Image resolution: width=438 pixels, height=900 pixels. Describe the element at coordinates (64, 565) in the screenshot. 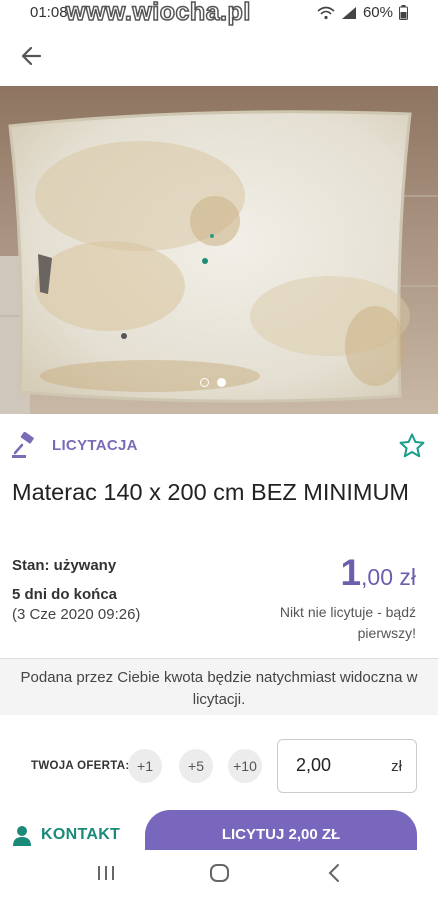

I see `item-condition: Stan: używany` at that location.